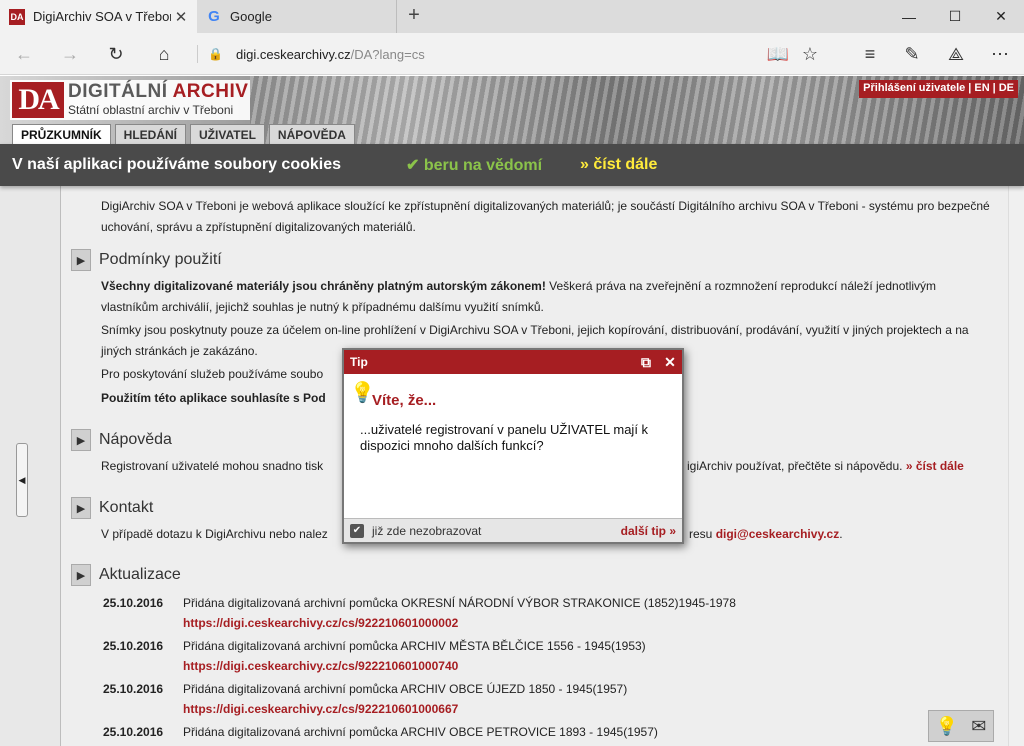 This screenshot has height=746, width=1024. What do you see at coordinates (978, 726) in the screenshot?
I see `mail-icon: ✉` at bounding box center [978, 726].